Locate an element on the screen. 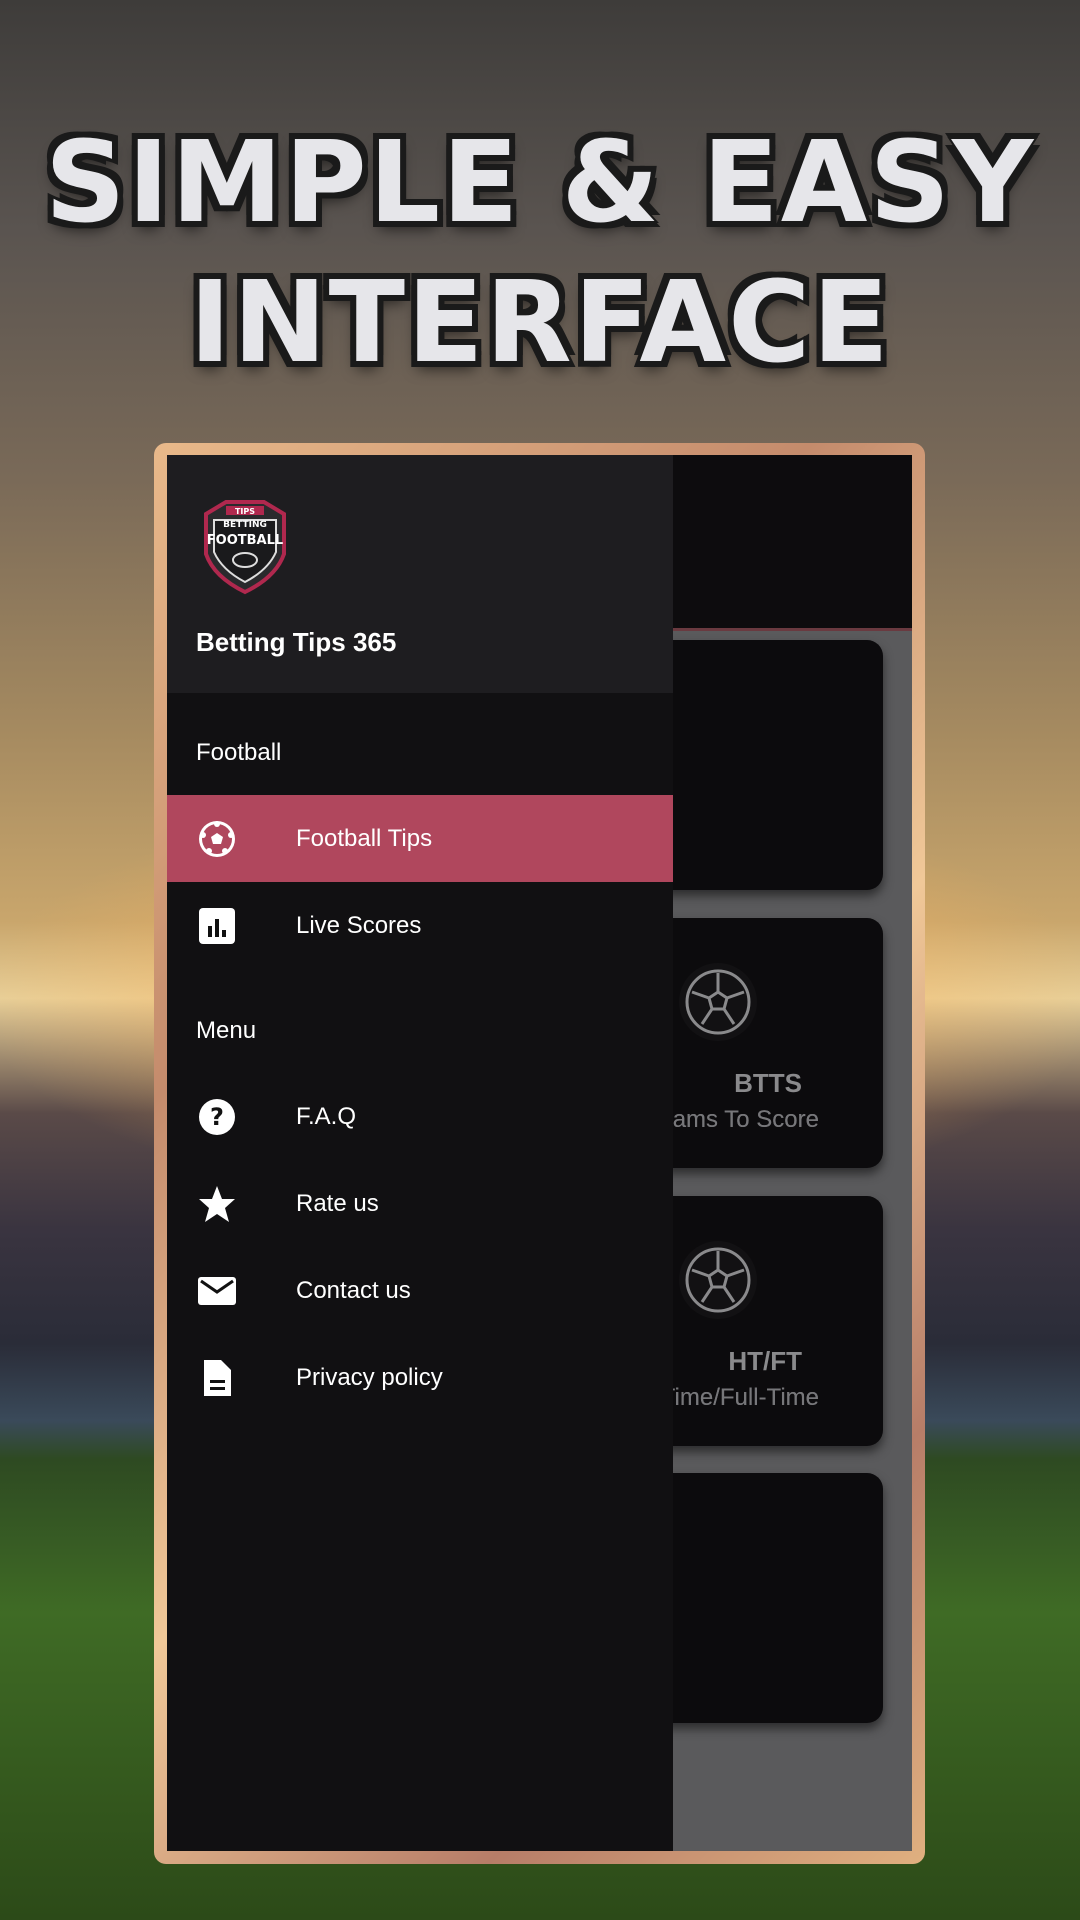 Image resolution: width=1080 pixels, height=1920 pixels. headline-line-1: SIMPLE & EASY is located at coordinates (539, 183).